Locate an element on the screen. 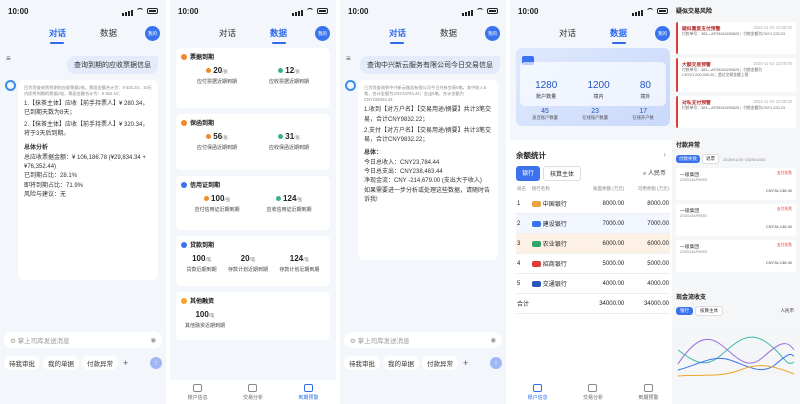  top-tabs: 对话 数据 我的 is located at coordinates (83, 34).